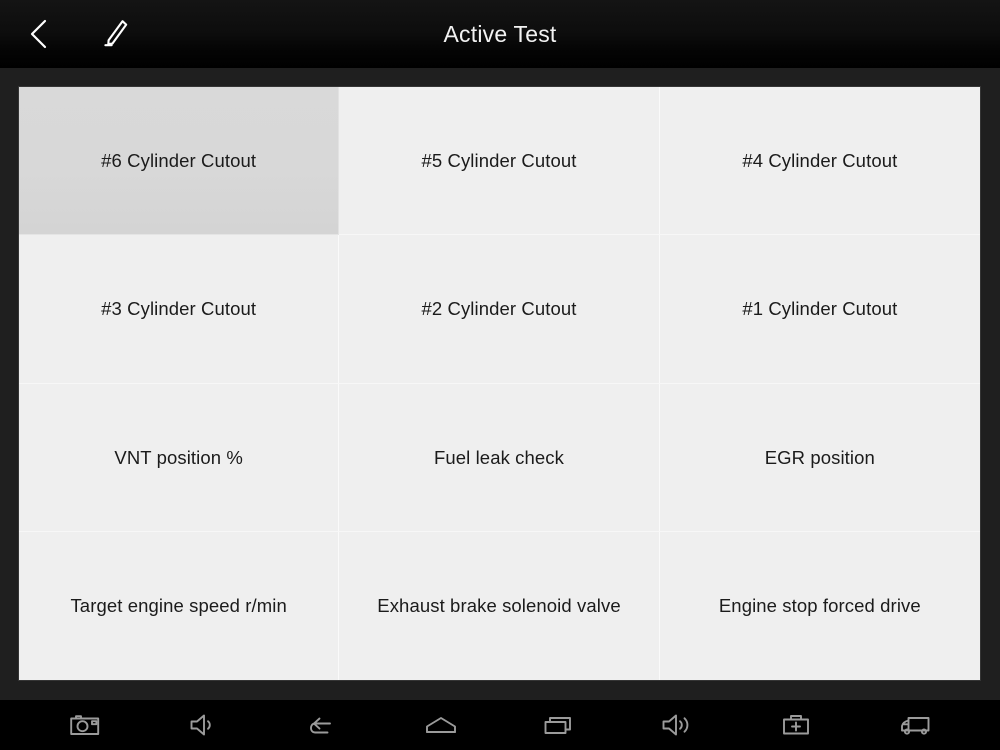 Image resolution: width=1000 pixels, height=750 pixels. I want to click on system-navigation-bar, so click(500, 725).